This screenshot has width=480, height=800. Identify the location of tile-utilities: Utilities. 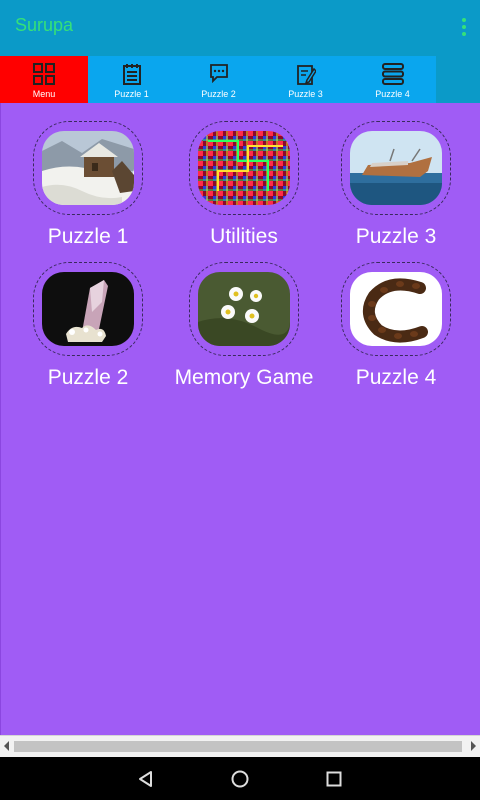
(244, 185).